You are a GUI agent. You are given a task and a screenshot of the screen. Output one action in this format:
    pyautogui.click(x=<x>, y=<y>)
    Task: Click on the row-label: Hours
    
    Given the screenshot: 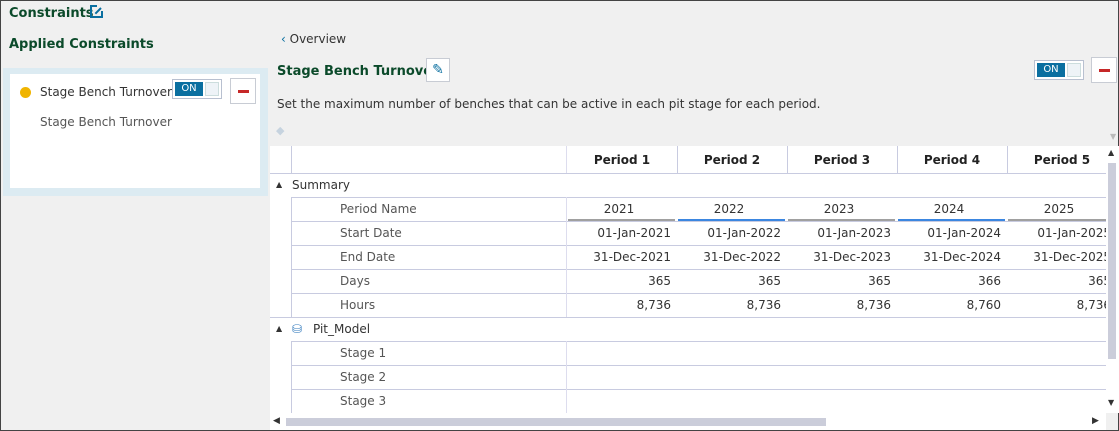 What is the action you would take?
    pyautogui.click(x=358, y=305)
    